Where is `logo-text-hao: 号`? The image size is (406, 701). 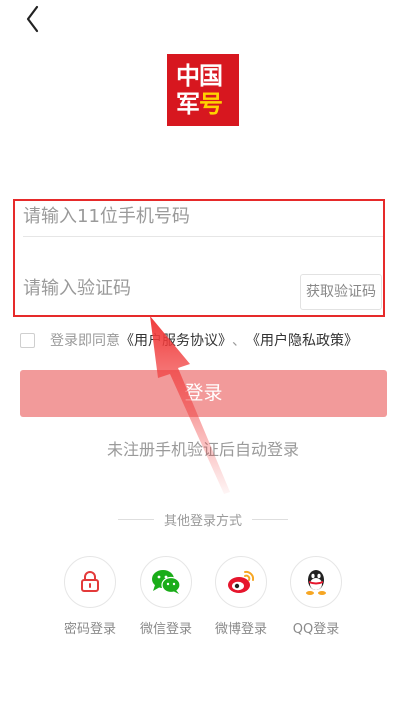
logo-text-hao: 号 is located at coordinates (211, 104).